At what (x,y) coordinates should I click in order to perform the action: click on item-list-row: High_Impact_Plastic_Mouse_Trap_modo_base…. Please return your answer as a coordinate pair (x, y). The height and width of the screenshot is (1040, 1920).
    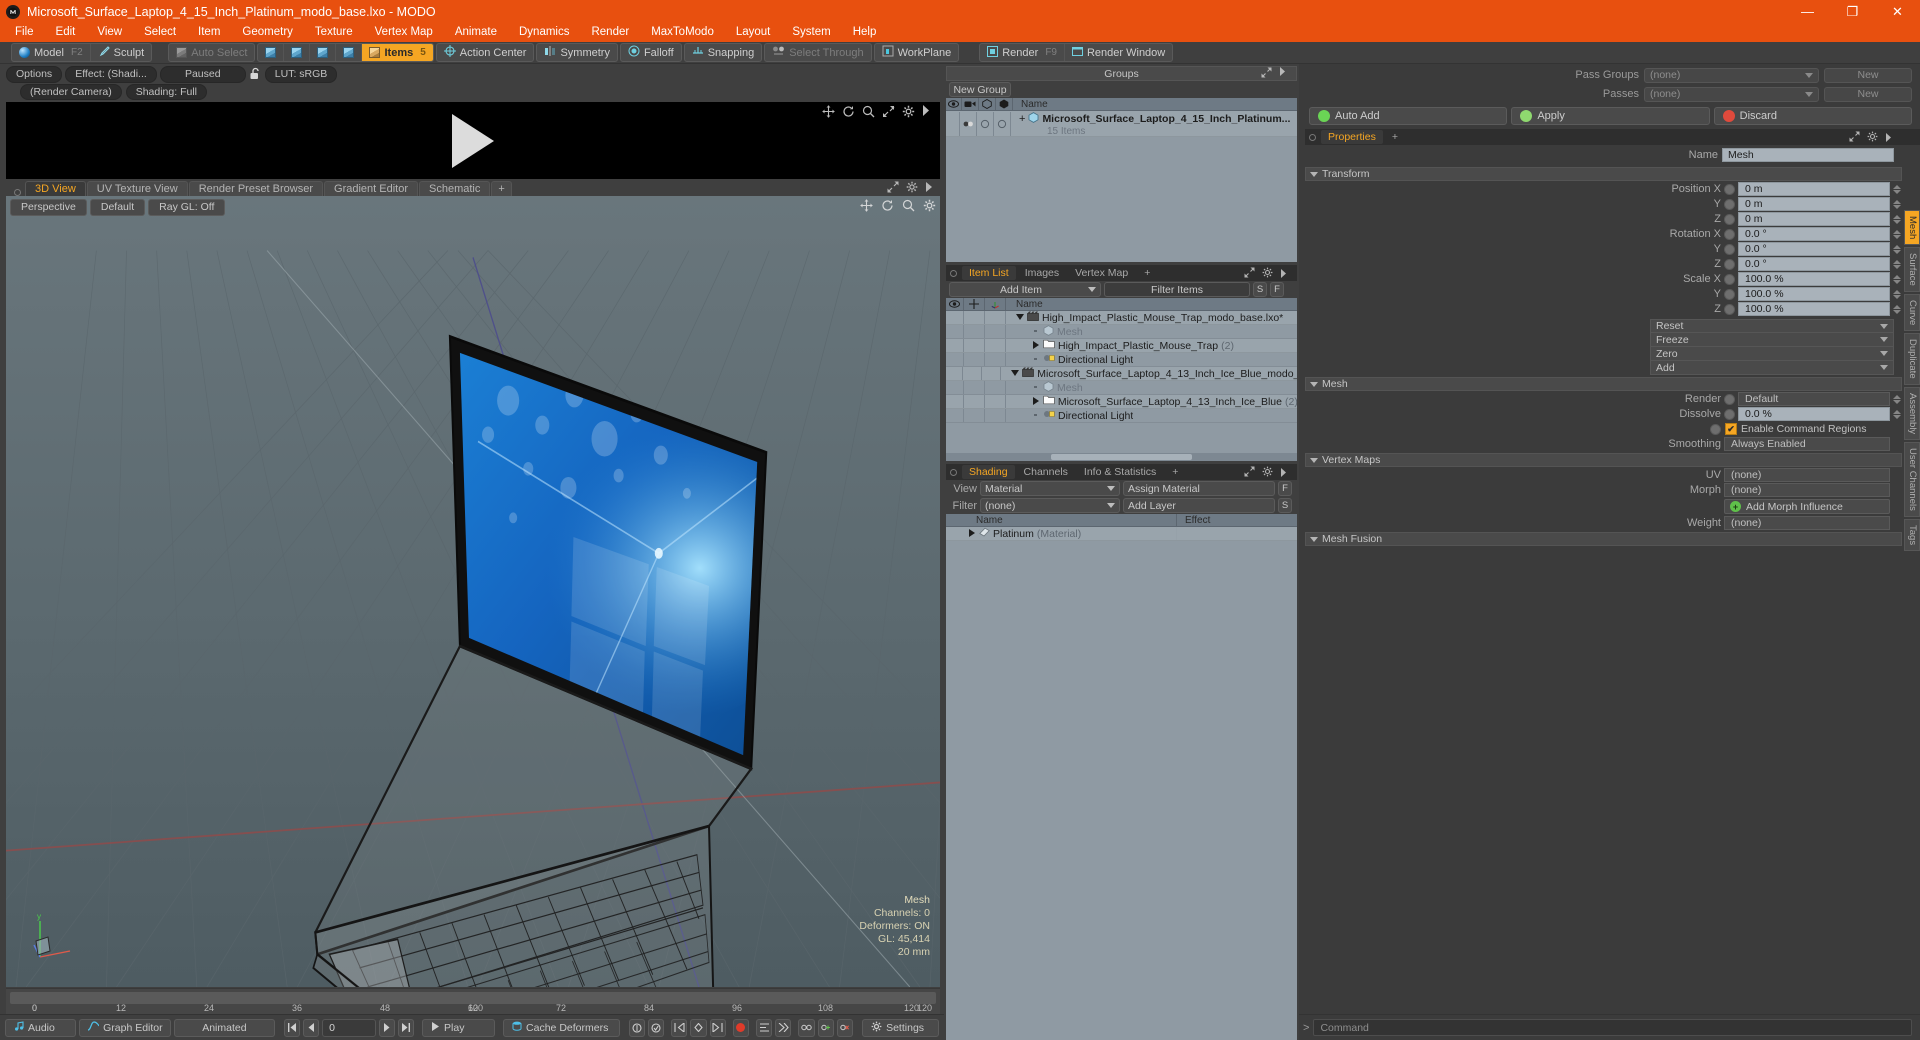
    Looking at the image, I should click on (1121, 318).